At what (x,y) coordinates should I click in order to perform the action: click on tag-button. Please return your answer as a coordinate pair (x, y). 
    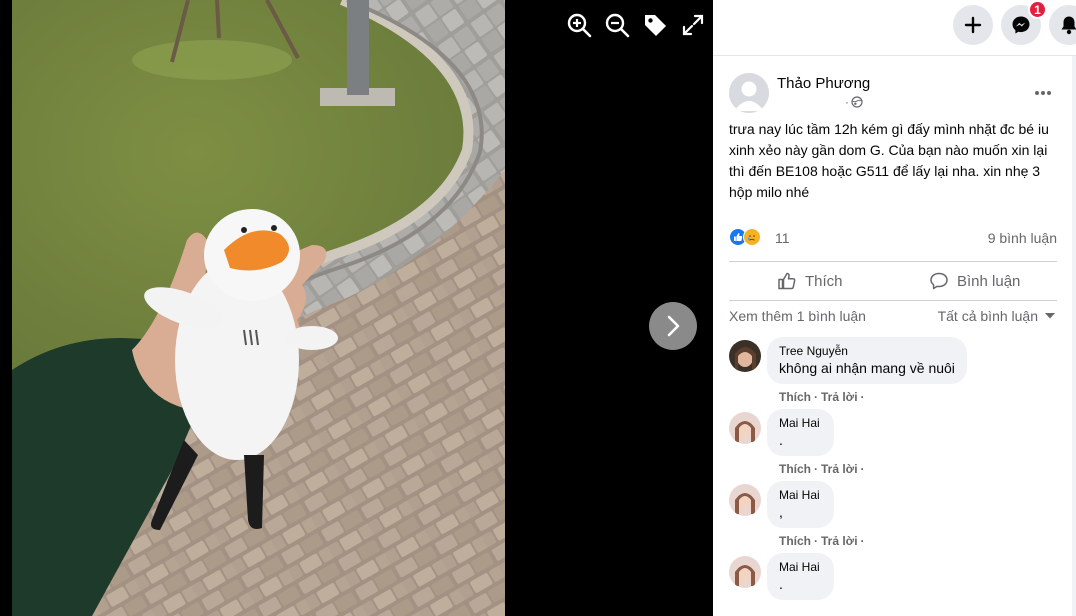
    Looking at the image, I should click on (655, 25).